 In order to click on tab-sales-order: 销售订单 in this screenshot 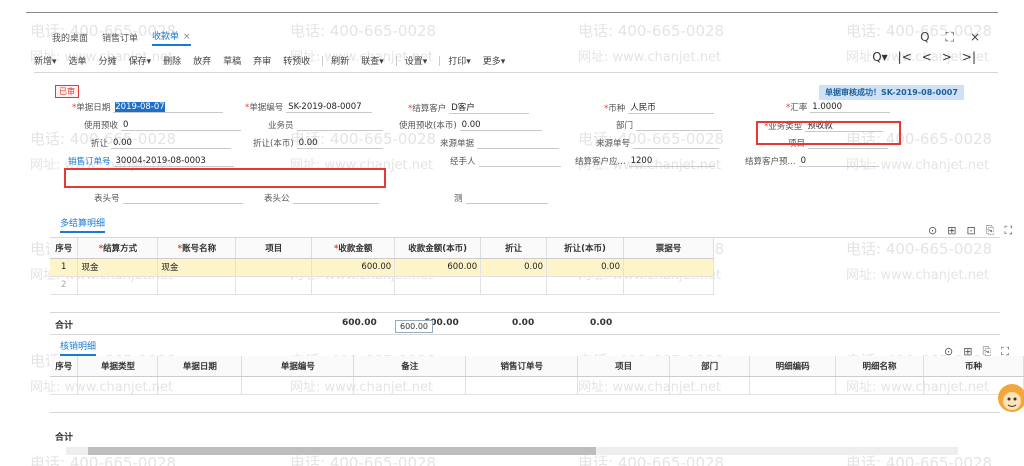, I will do `click(120, 37)`.